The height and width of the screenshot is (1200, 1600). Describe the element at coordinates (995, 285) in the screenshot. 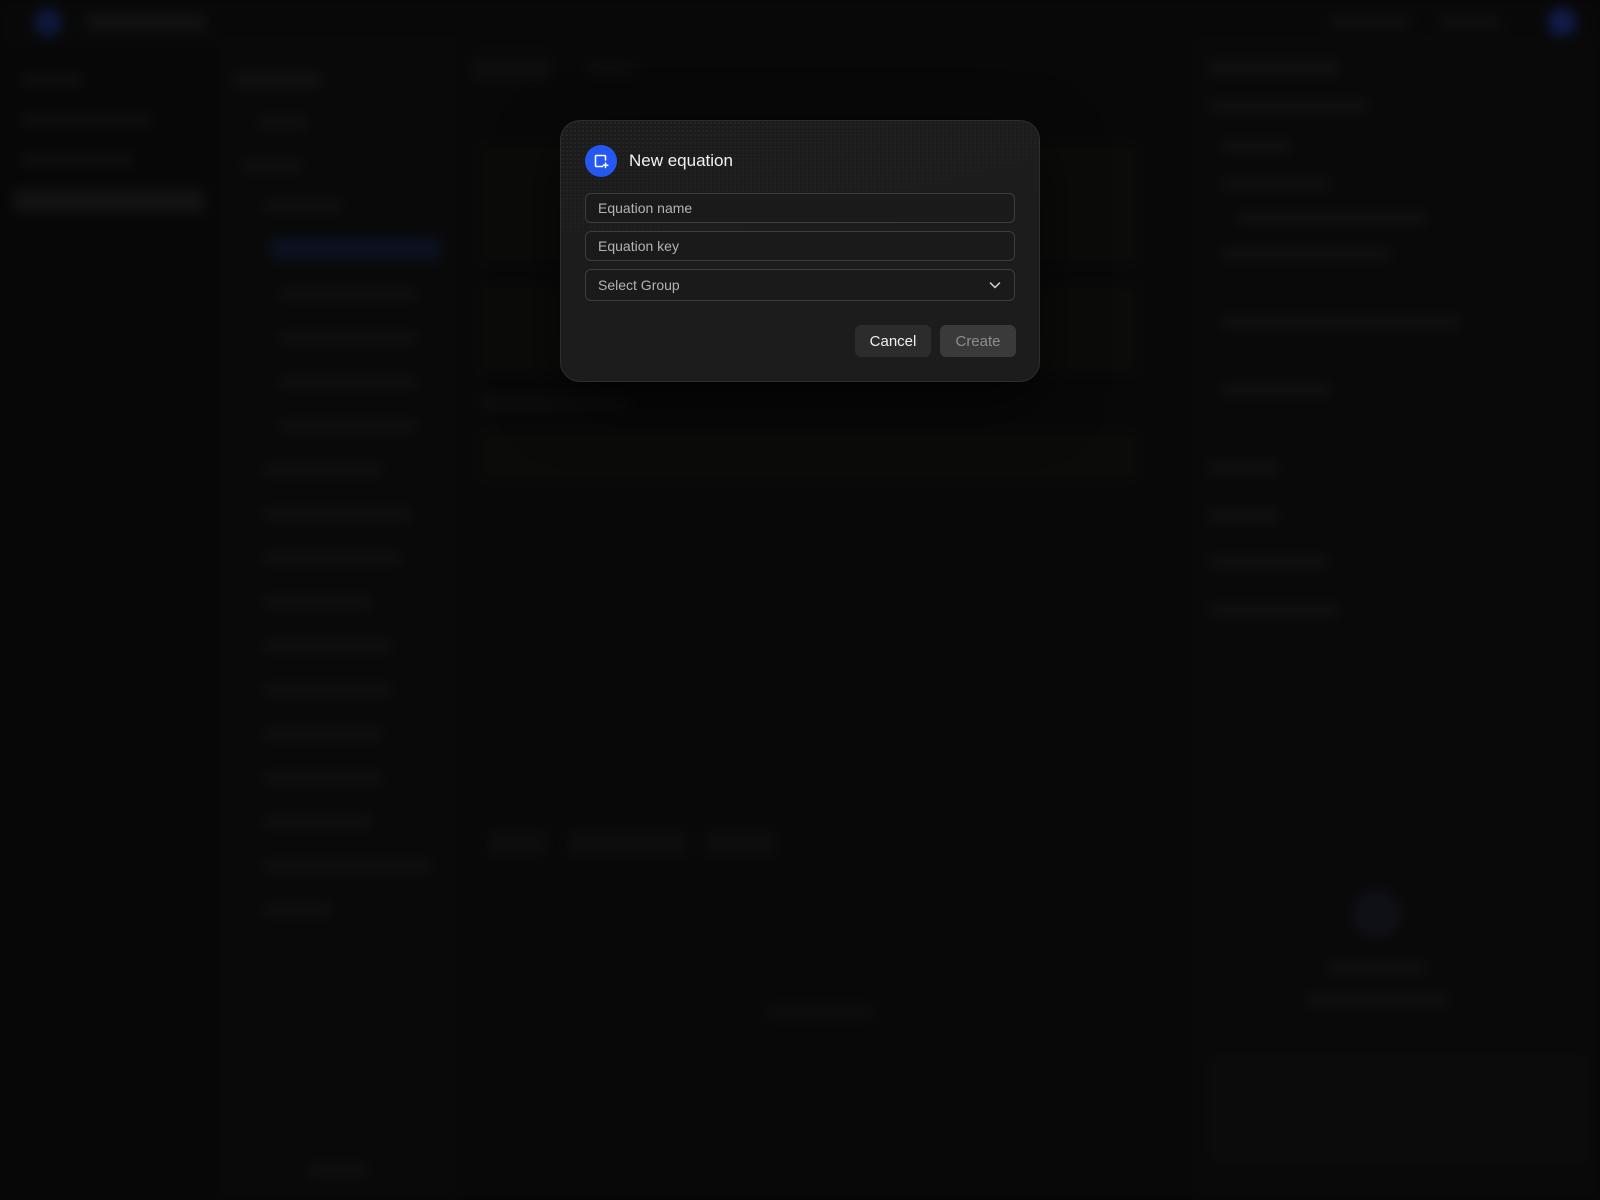

I see `chevron-down-icon` at that location.